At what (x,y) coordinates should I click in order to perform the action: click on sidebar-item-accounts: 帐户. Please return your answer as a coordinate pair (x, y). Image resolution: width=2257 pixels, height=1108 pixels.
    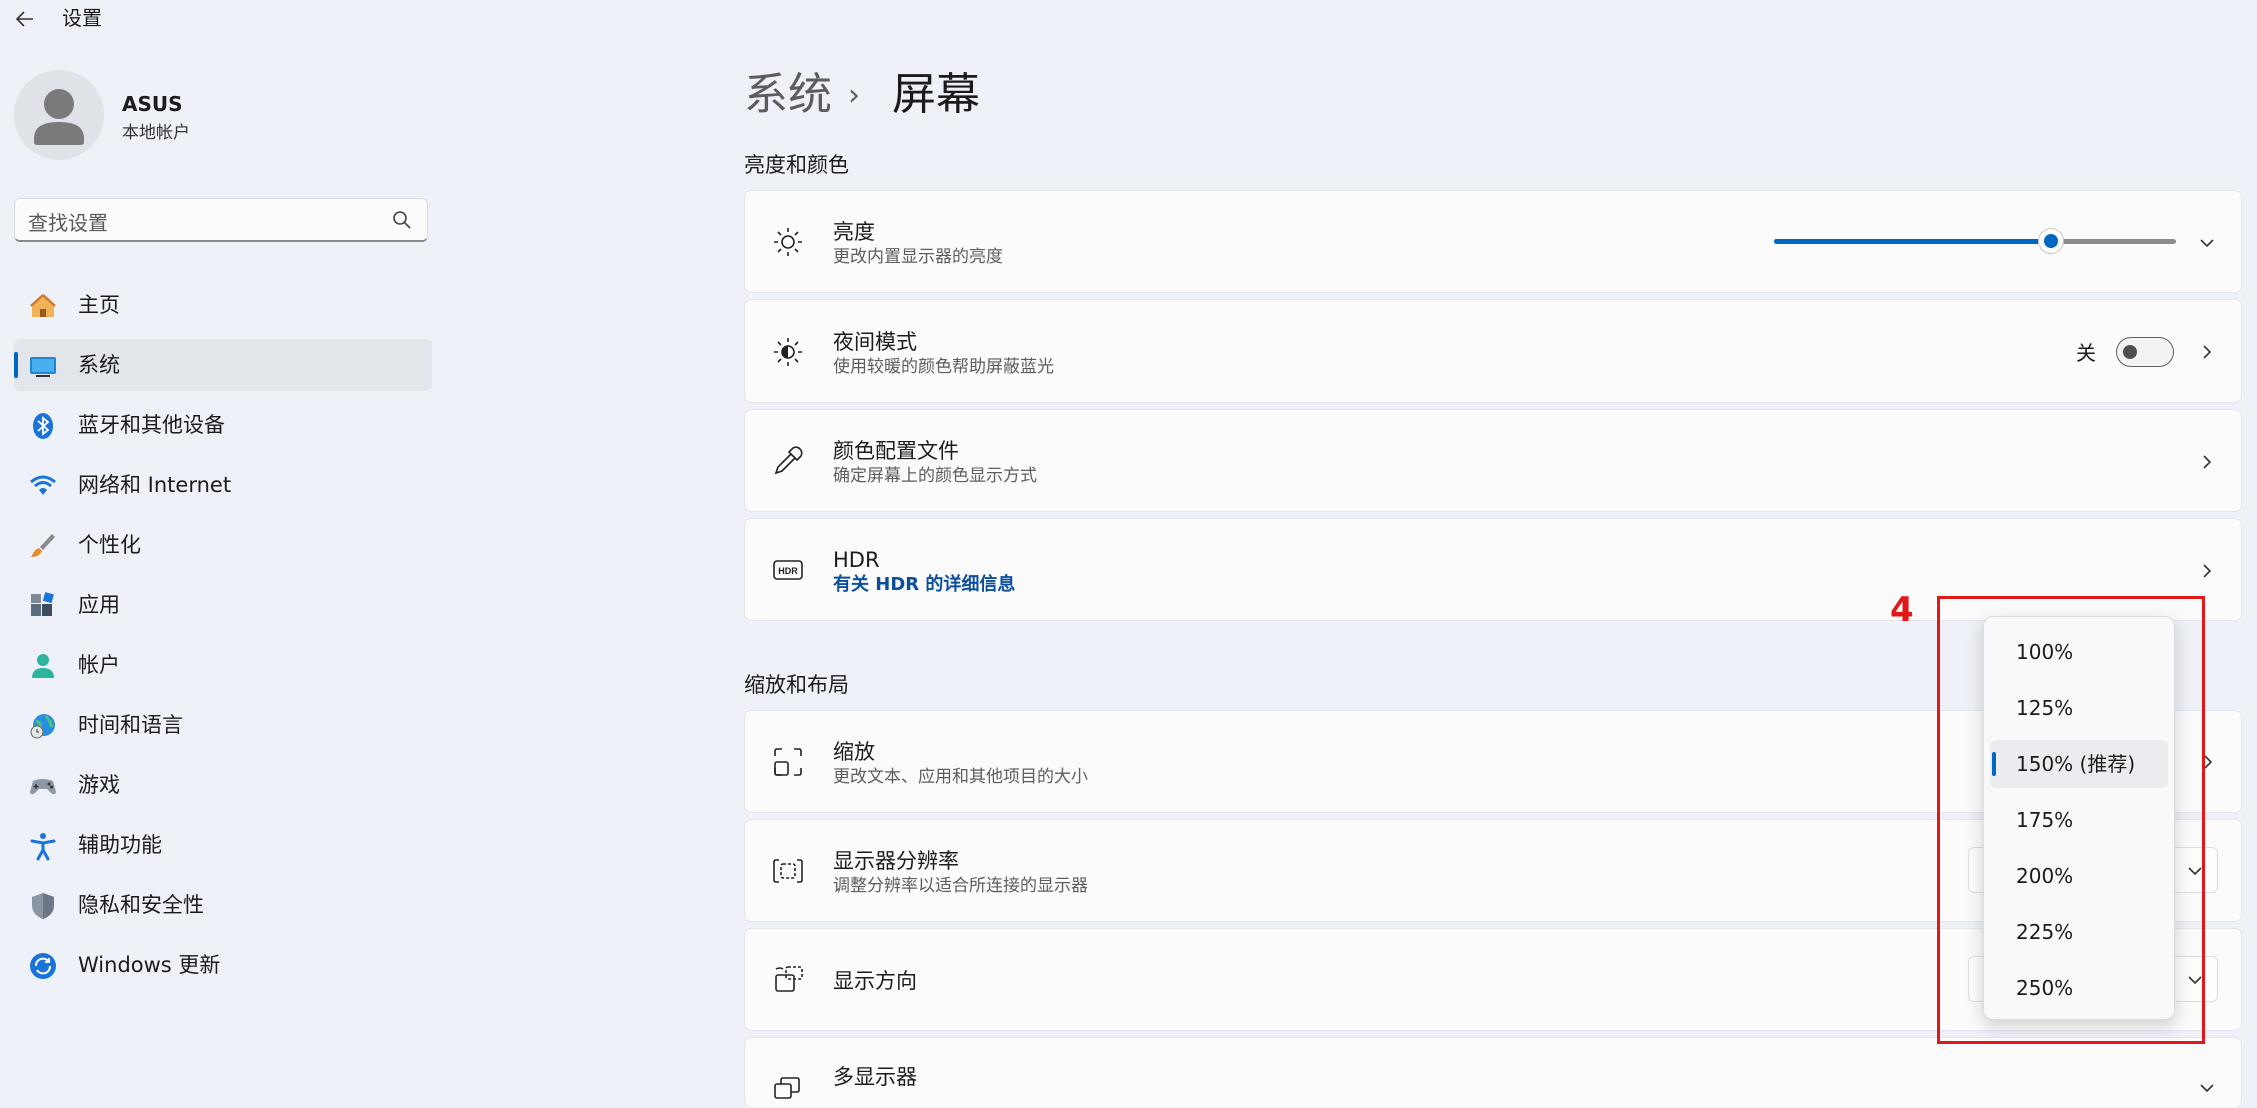
    Looking at the image, I should click on (223, 665).